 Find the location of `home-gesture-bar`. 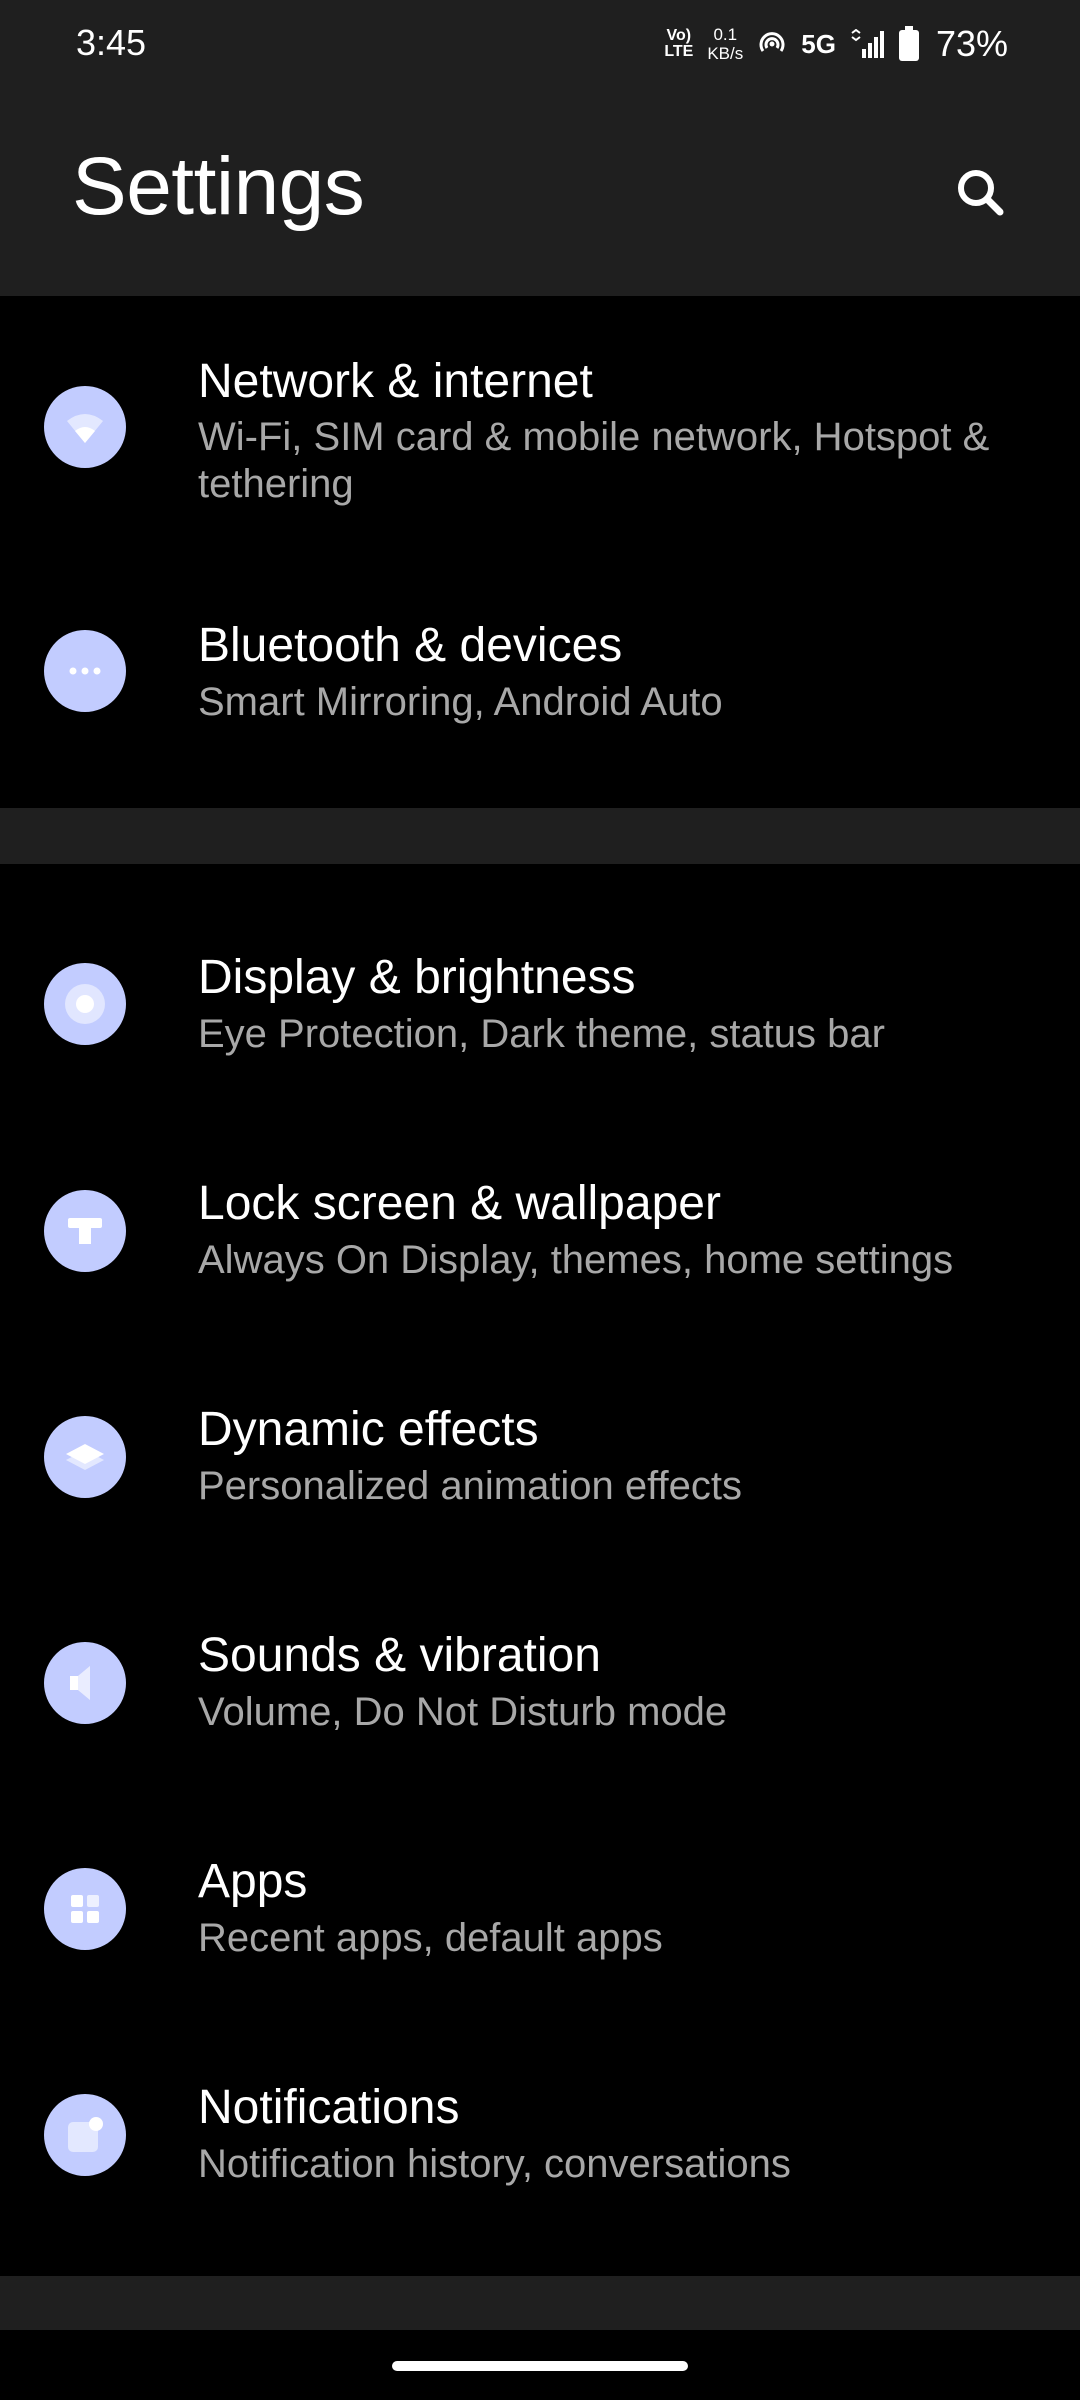

home-gesture-bar is located at coordinates (540, 2366).